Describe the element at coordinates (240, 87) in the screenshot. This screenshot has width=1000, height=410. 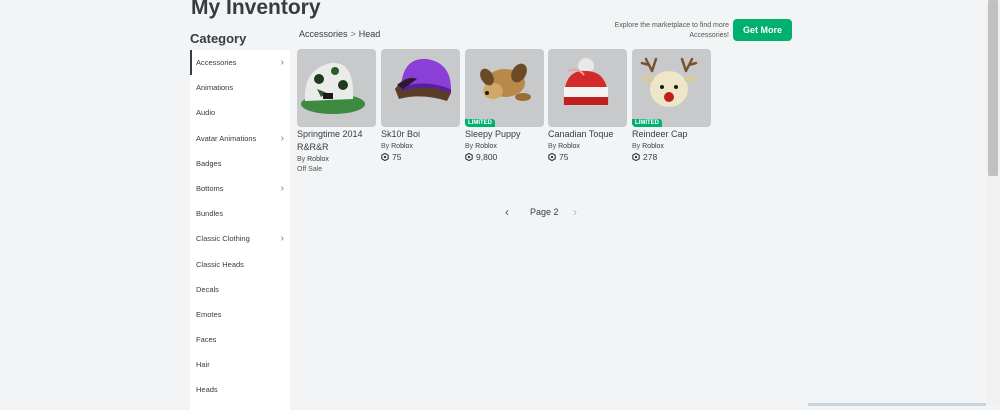
I see `sidebar-item-animations: Animations` at that location.